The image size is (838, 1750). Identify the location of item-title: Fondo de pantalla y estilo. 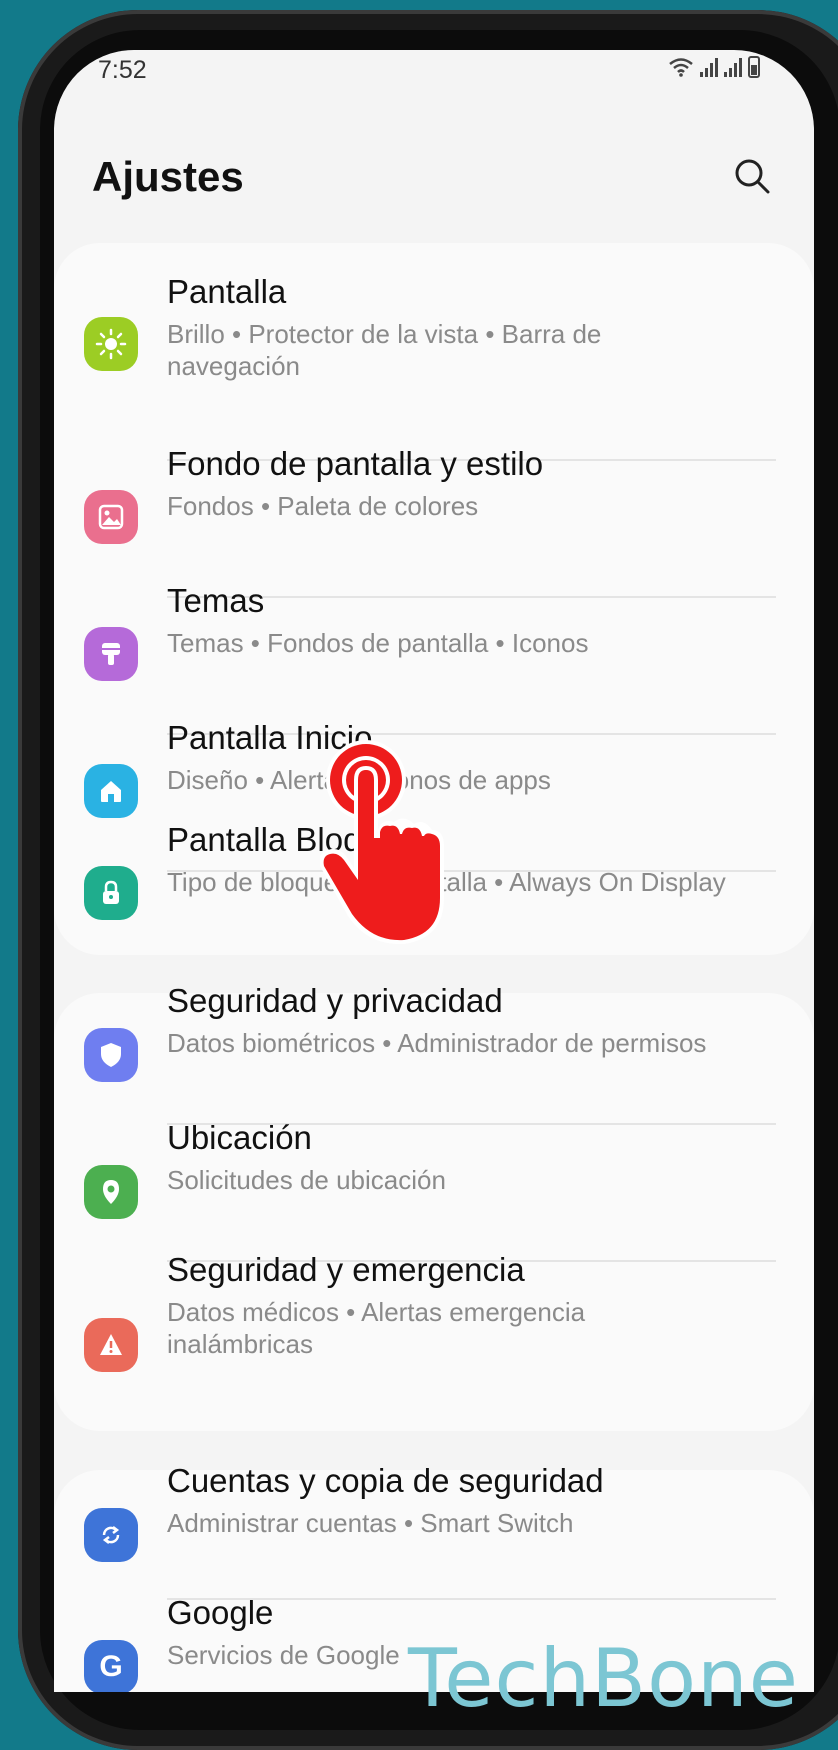
(355, 463).